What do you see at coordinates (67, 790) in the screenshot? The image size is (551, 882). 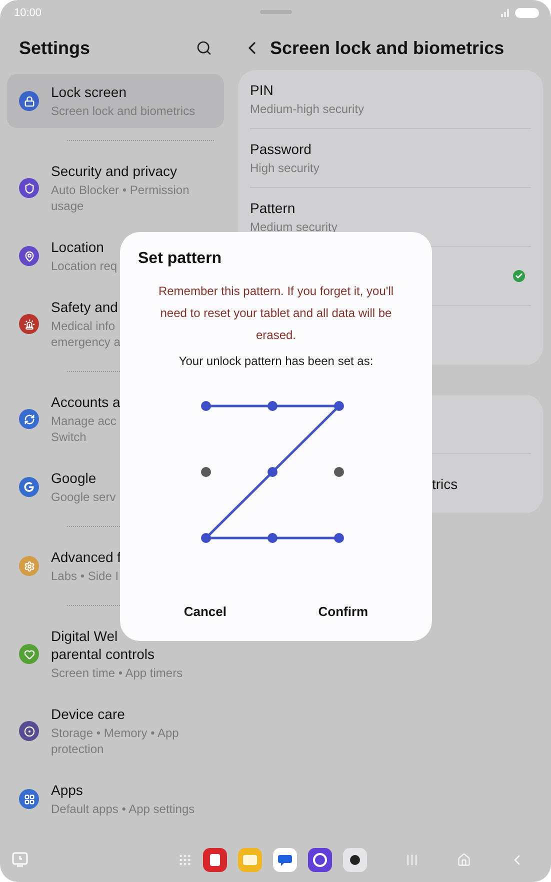 I see `item-title: Apps` at bounding box center [67, 790].